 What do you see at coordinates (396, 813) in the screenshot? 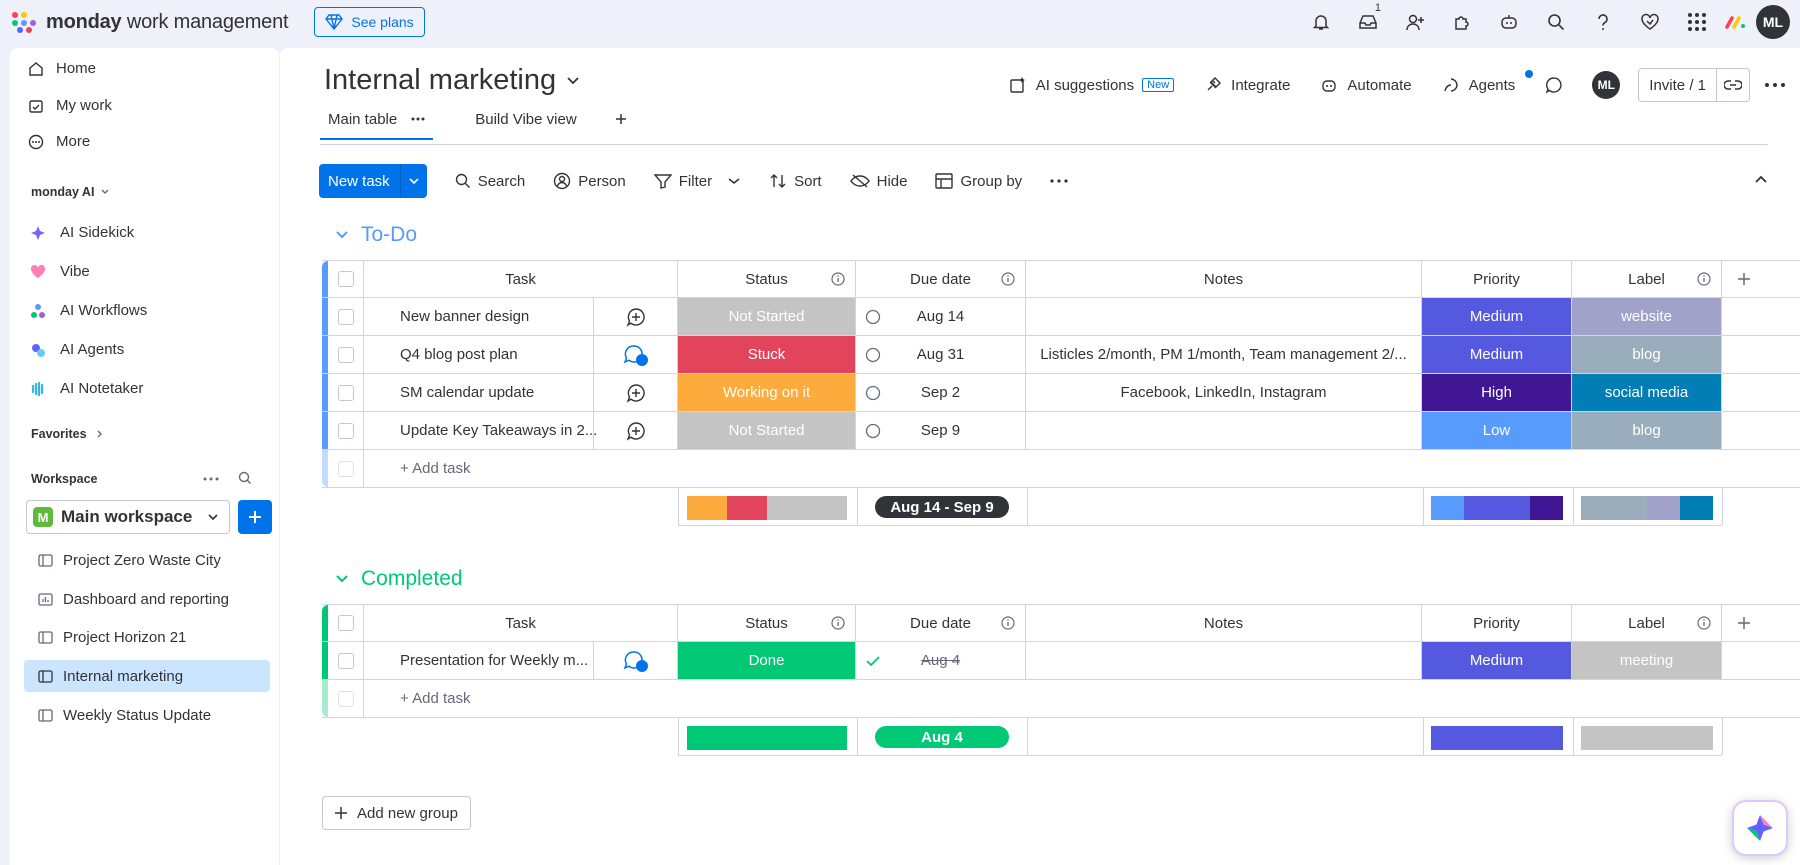
I see `add-new-group-button: Add new group` at bounding box center [396, 813].